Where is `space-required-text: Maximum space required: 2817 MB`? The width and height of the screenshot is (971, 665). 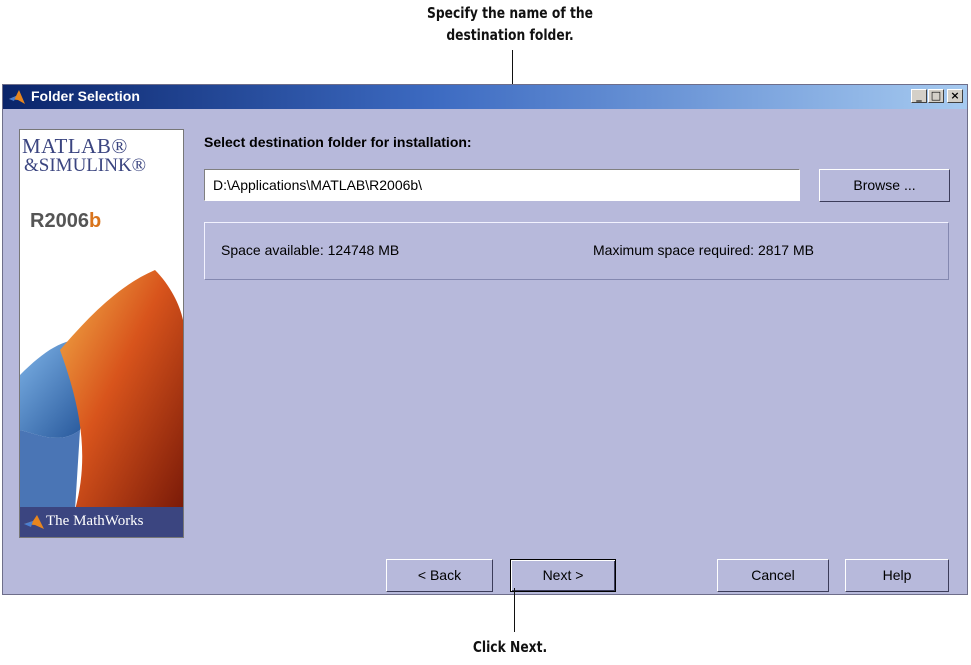
space-required-text: Maximum space required: 2817 MB is located at coordinates (703, 250).